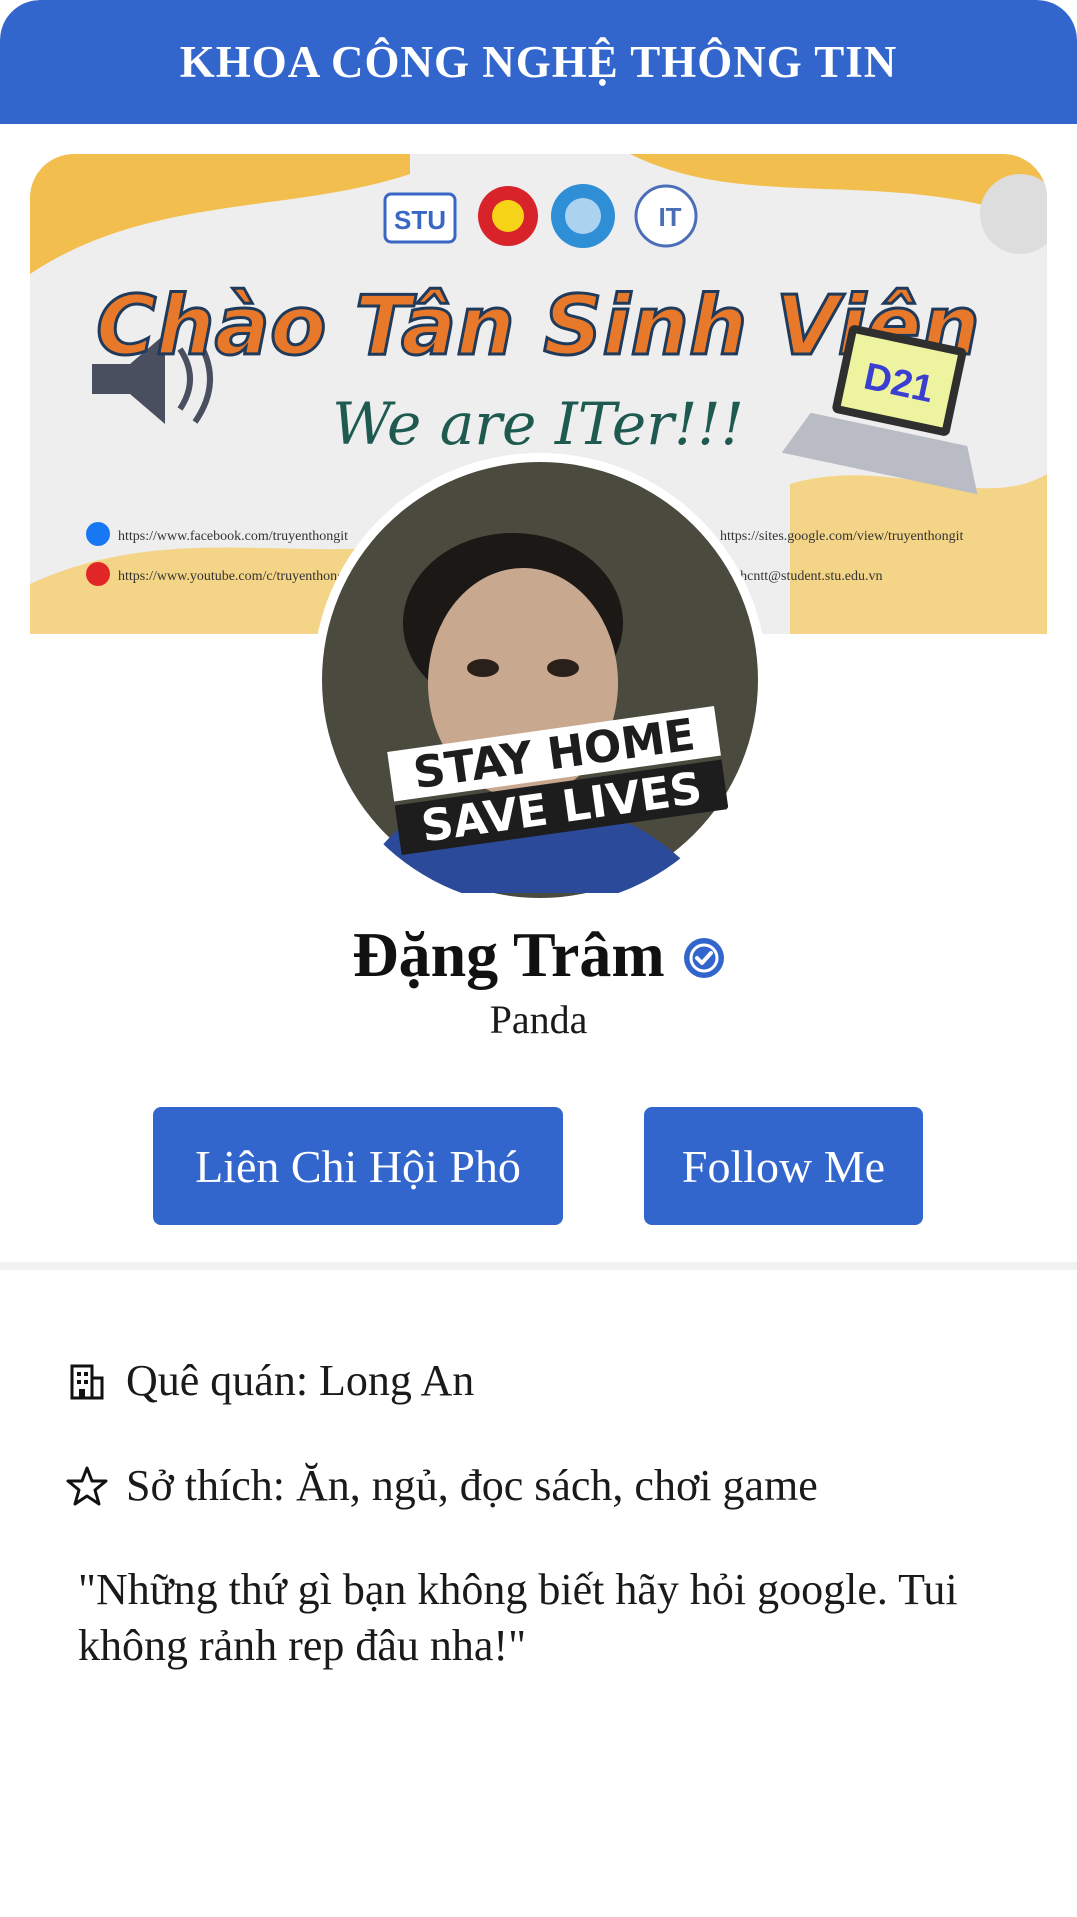 The image size is (1077, 1917). Describe the element at coordinates (472, 1485) in the screenshot. I see `hobbies-text: Sở thích: Ăn, ngủ, đọc sách, chơi game` at that location.